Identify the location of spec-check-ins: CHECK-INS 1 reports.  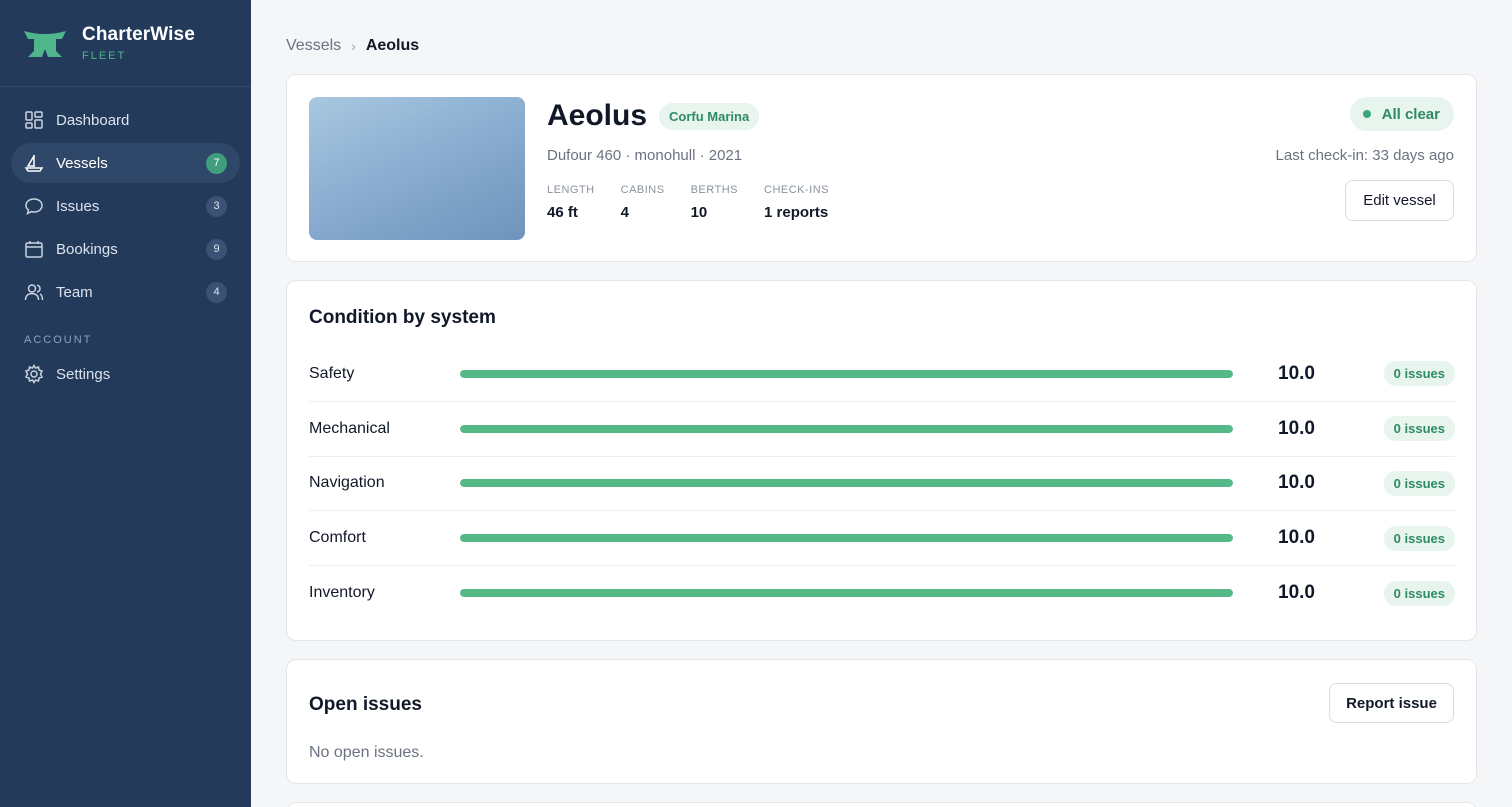
(796, 202).